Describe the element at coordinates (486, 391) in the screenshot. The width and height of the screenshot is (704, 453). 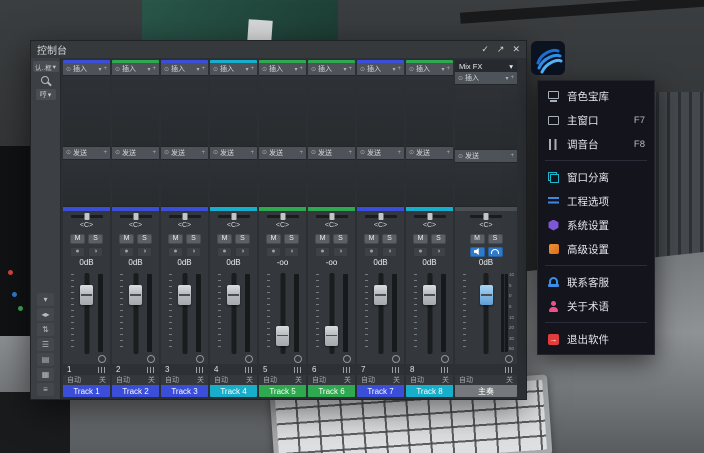
I see `main-track-name: 主奏` at that location.